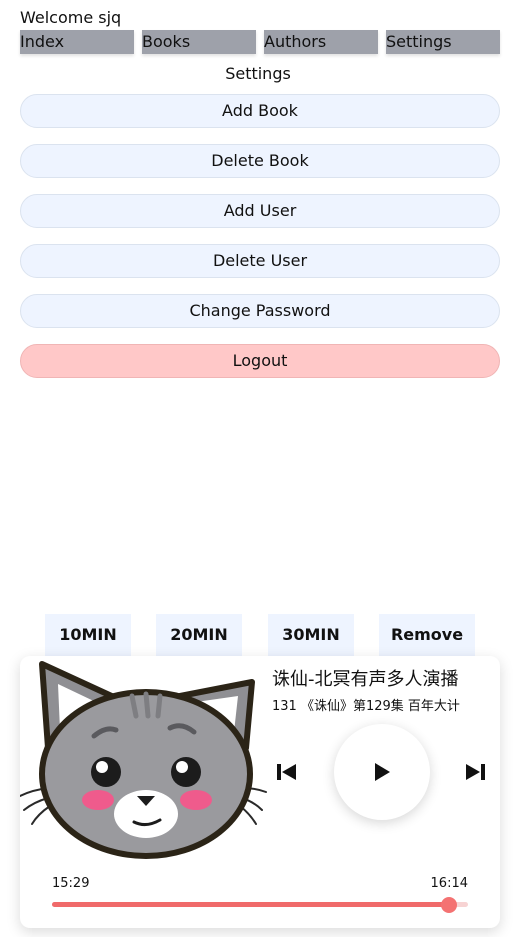 Image resolution: width=516 pixels, height=937 pixels. What do you see at coordinates (144, 758) in the screenshot?
I see `cat-face-icon` at bounding box center [144, 758].